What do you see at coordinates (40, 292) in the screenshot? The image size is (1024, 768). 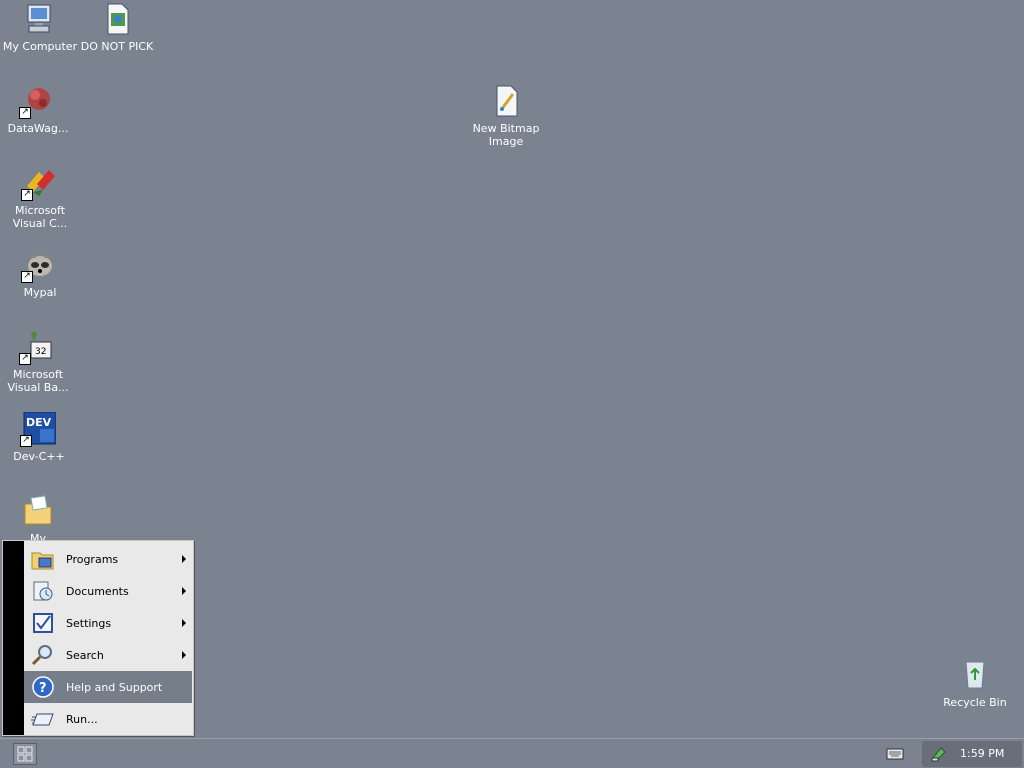 I see `desktop-icon-label: Mypal` at bounding box center [40, 292].